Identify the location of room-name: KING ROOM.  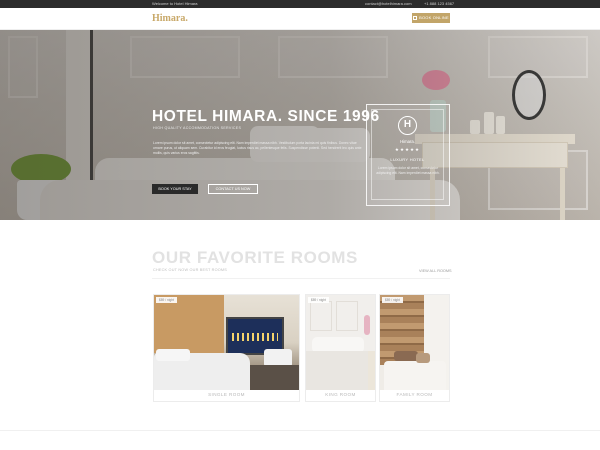
(340, 394).